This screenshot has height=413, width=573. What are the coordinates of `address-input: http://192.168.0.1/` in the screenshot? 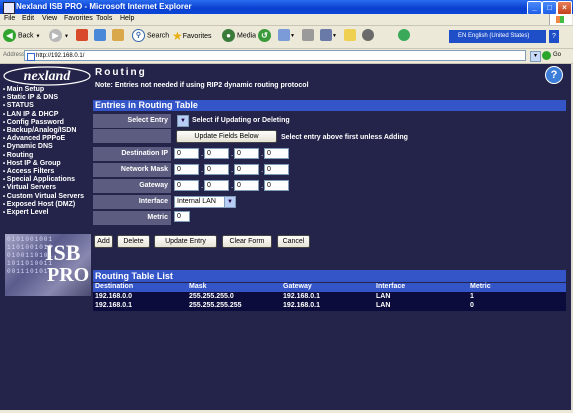 It's located at (275, 55).